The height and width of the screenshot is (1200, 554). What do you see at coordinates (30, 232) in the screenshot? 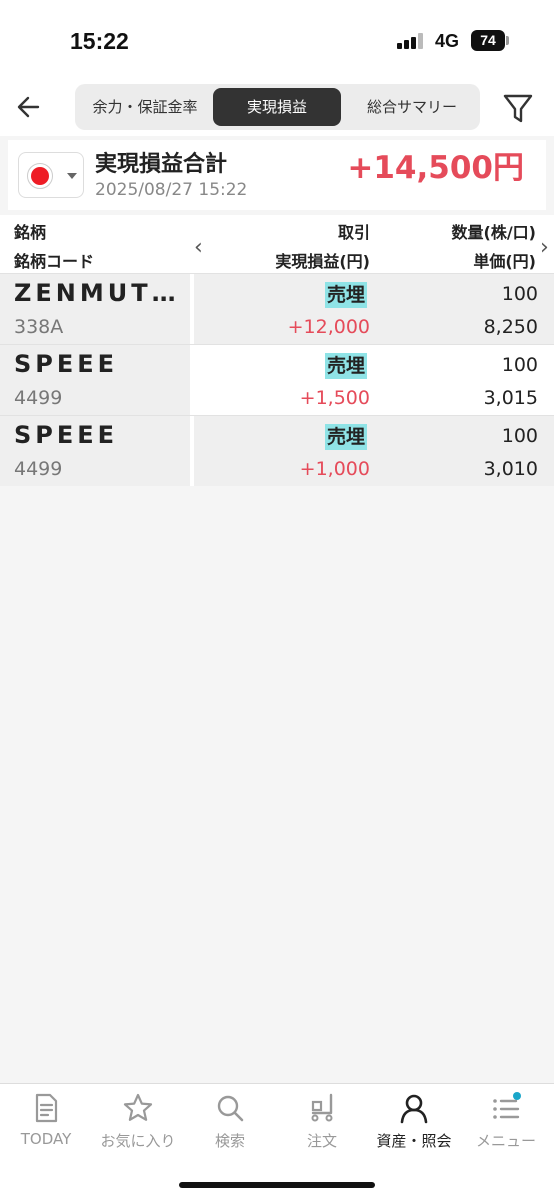
I see `header-name: 銘柄` at bounding box center [30, 232].